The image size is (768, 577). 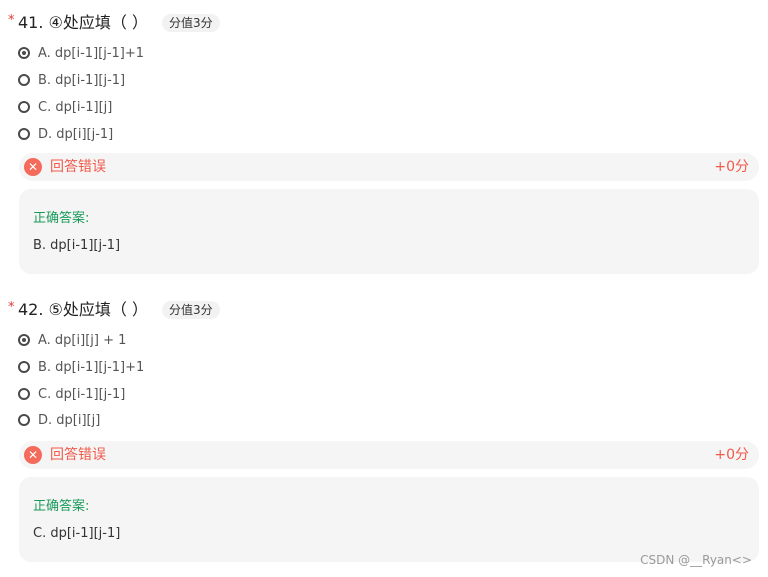 I want to click on correct-answer-box: 正确答案: C. dp[i-1][j-1], so click(x=389, y=519).